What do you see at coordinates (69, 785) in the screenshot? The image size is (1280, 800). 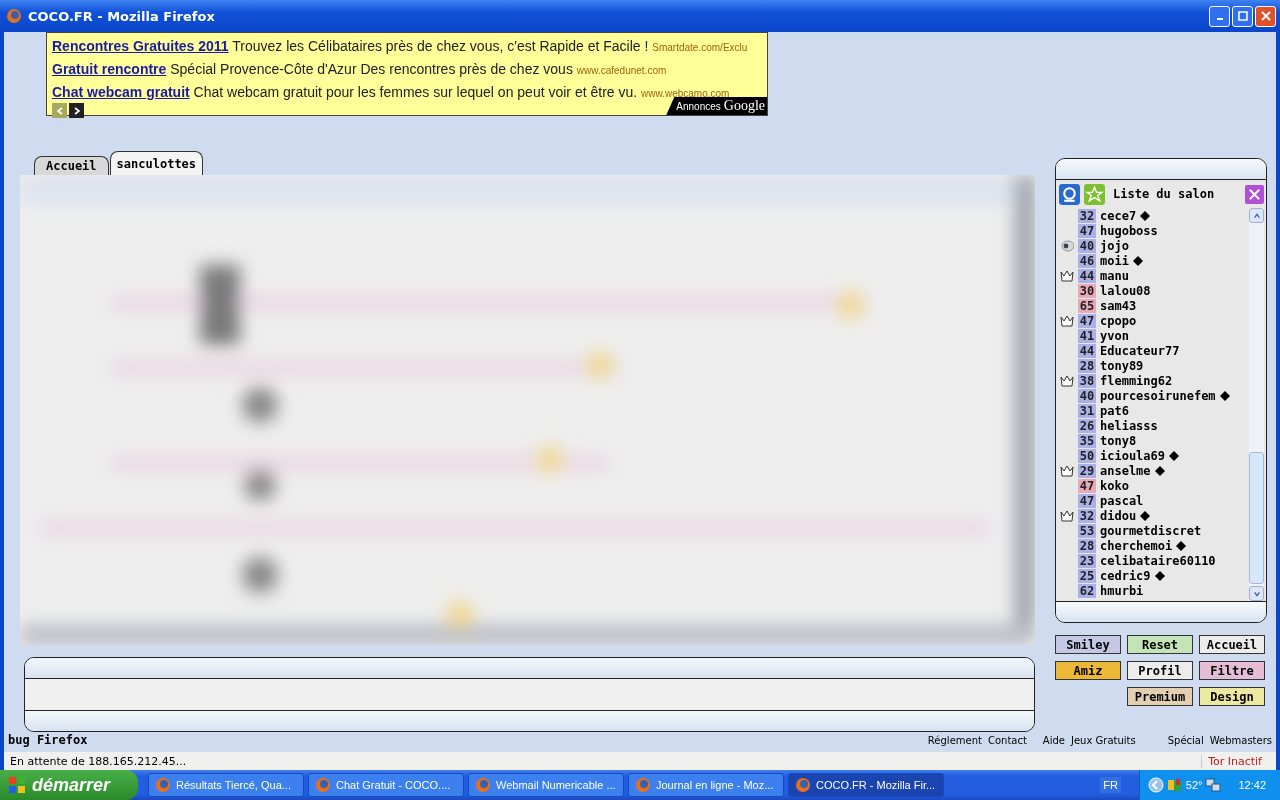 I see `start-button: démarrer` at bounding box center [69, 785].